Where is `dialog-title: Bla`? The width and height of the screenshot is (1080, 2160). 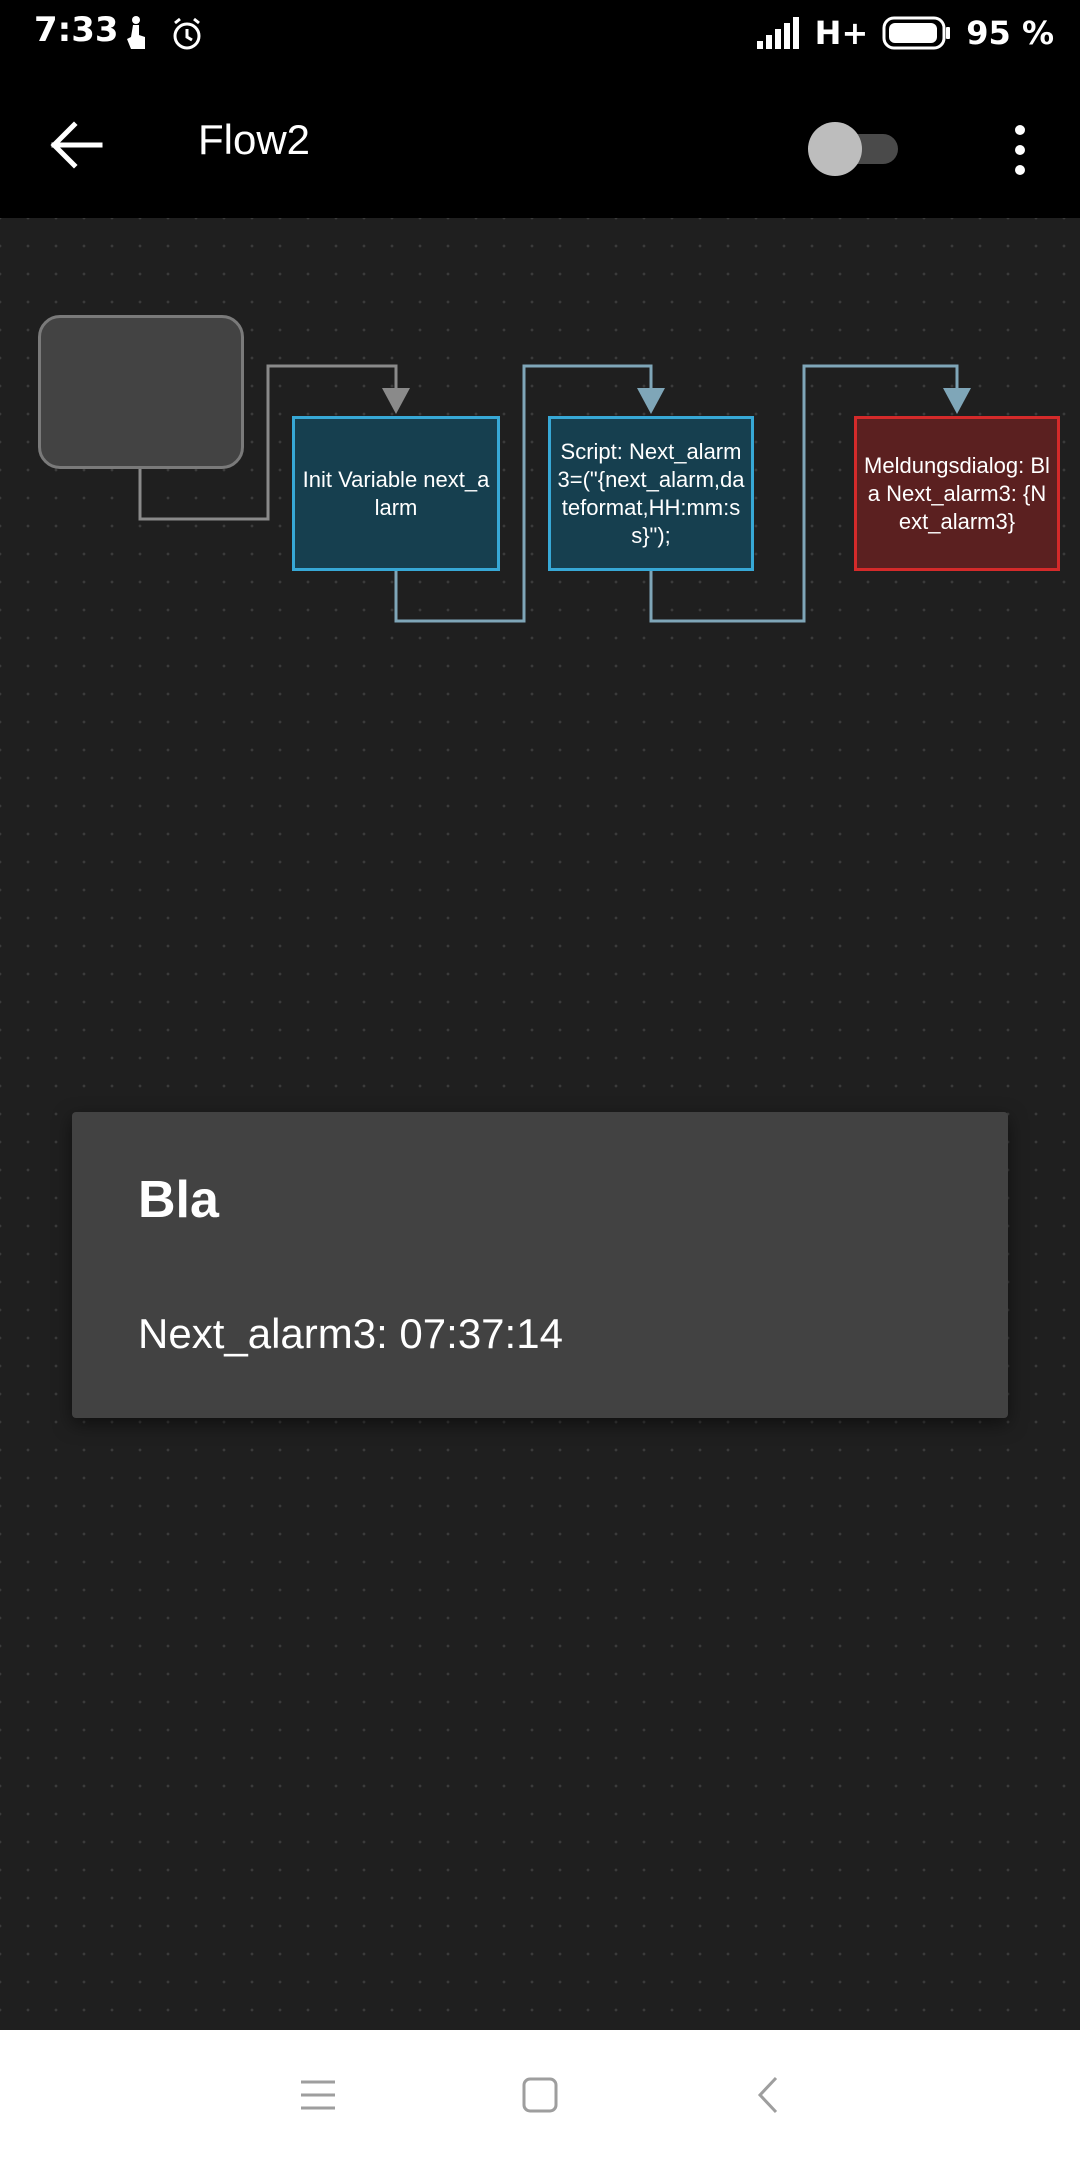
dialog-title: Bla is located at coordinates (178, 1200).